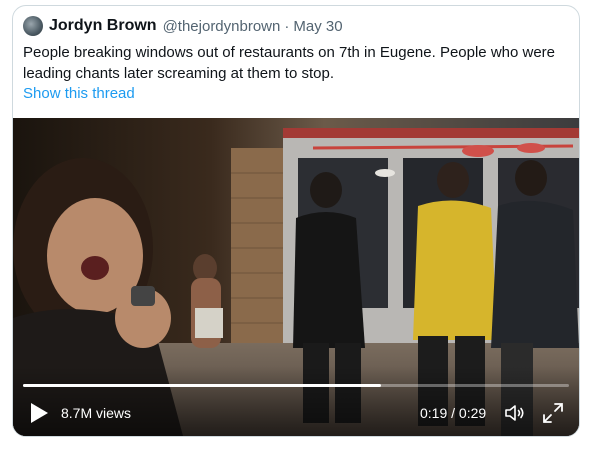  I want to click on avatar, so click(33, 26).